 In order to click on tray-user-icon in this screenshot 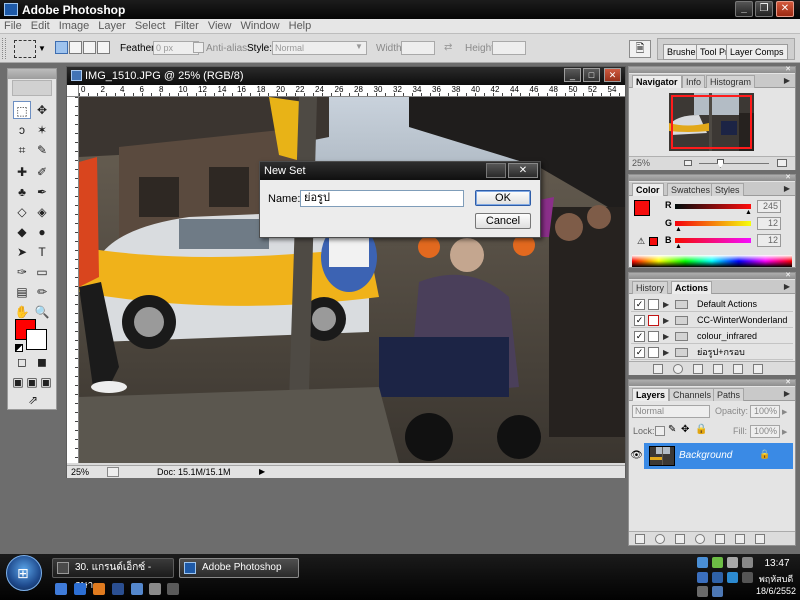, I will do `click(747, 562)`.